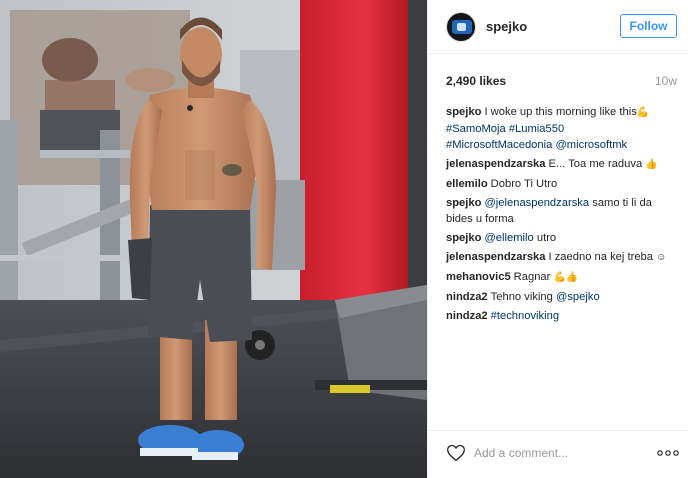  I want to click on comment-item: nindza2 #technoviking, so click(563, 316).